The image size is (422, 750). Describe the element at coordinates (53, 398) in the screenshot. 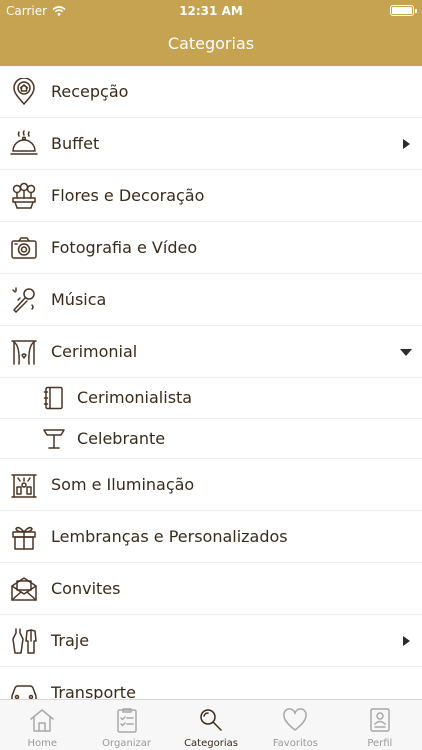

I see `notebook-icon` at that location.